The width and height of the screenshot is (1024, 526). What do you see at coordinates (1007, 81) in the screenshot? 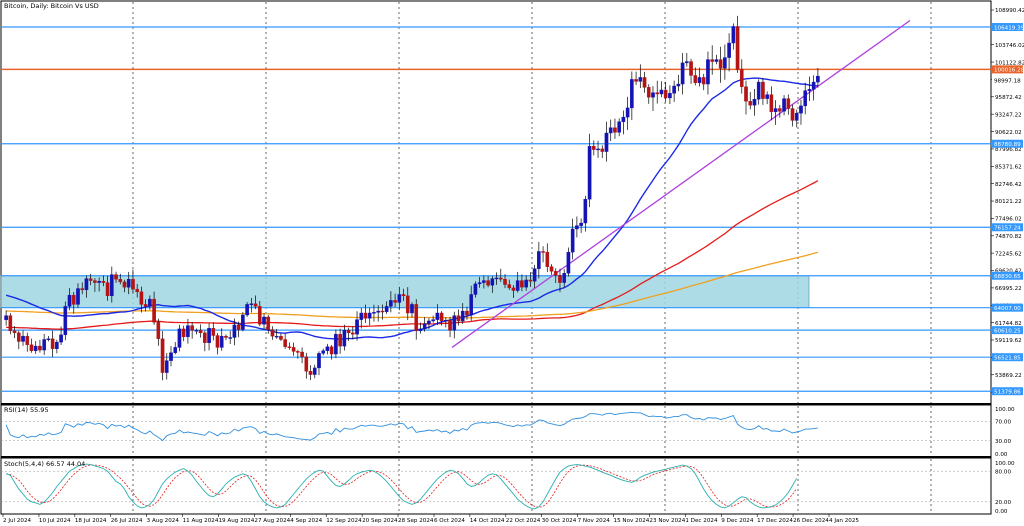
I see `current-price-label: 98997.18` at bounding box center [1007, 81].